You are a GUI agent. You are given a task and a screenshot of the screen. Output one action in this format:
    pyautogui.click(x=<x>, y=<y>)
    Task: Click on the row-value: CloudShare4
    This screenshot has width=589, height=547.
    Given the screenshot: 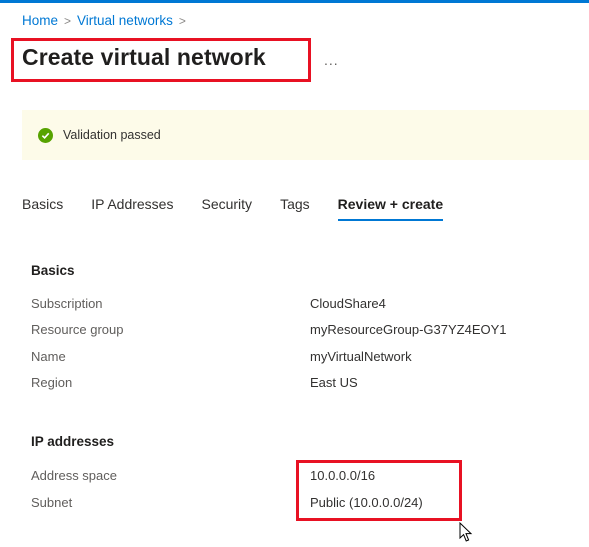 What is the action you would take?
    pyautogui.click(x=348, y=303)
    